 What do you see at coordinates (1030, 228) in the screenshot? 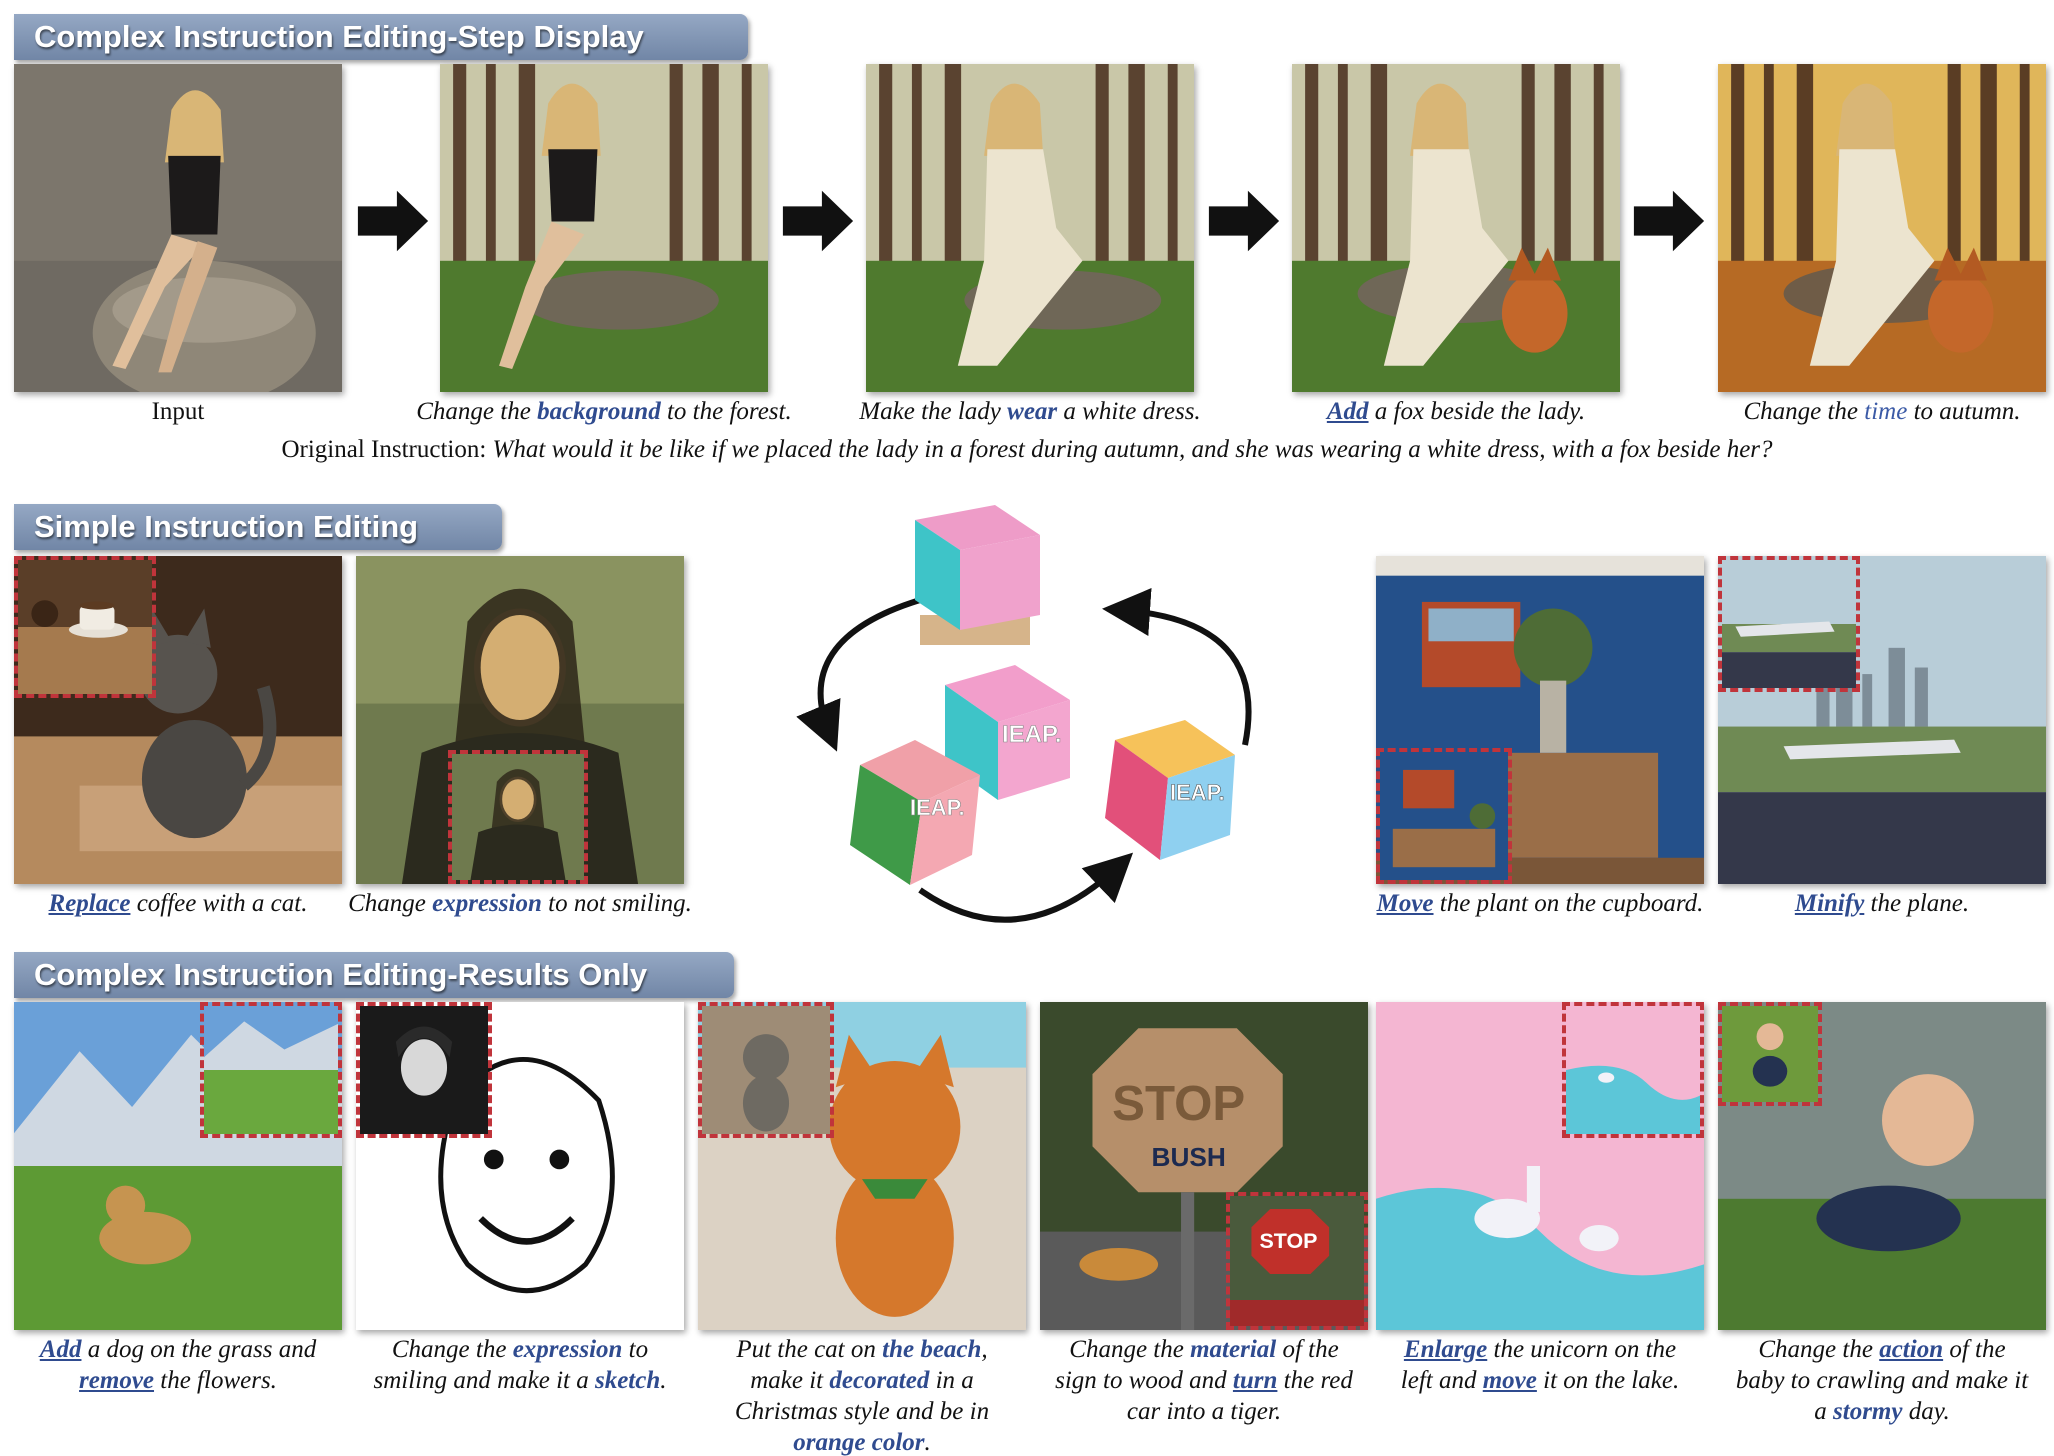
I see `step-image-white-dress` at bounding box center [1030, 228].